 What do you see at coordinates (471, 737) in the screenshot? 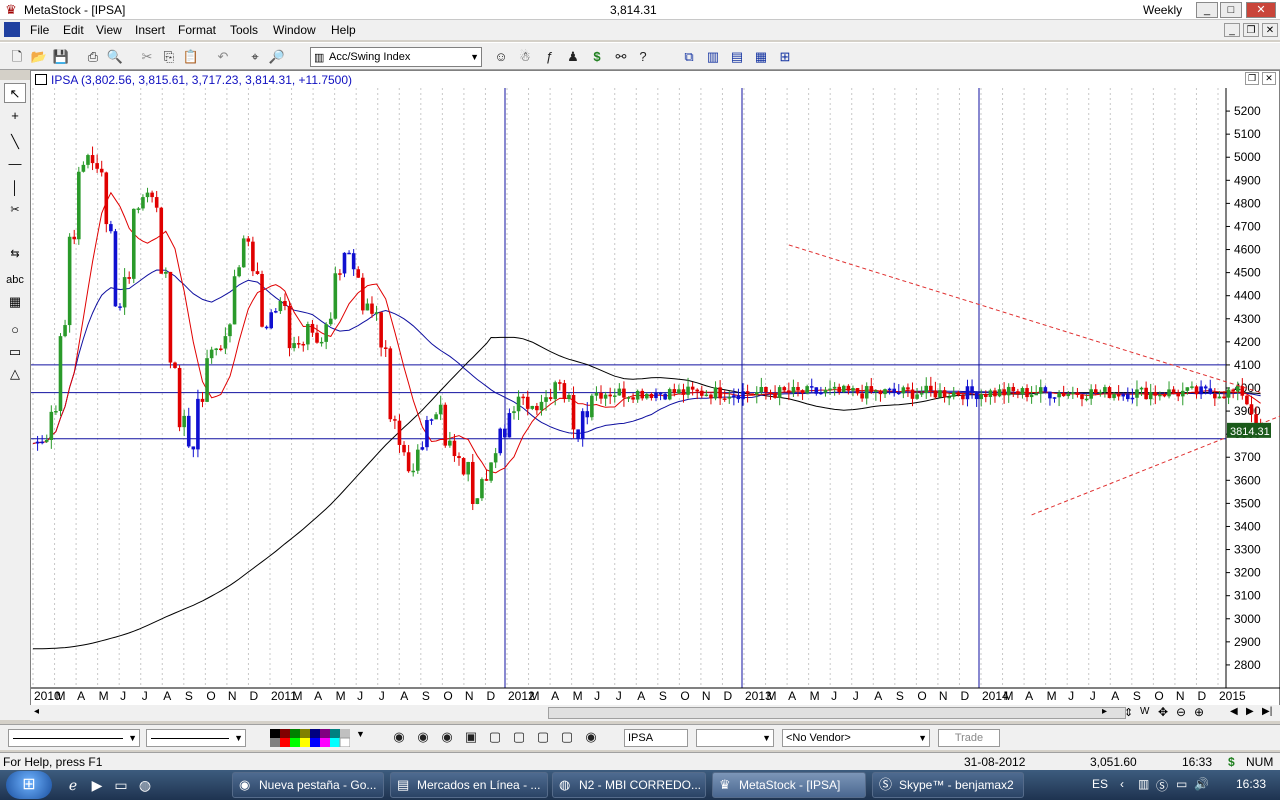
I see `calendar-icon: ▣` at bounding box center [471, 737].